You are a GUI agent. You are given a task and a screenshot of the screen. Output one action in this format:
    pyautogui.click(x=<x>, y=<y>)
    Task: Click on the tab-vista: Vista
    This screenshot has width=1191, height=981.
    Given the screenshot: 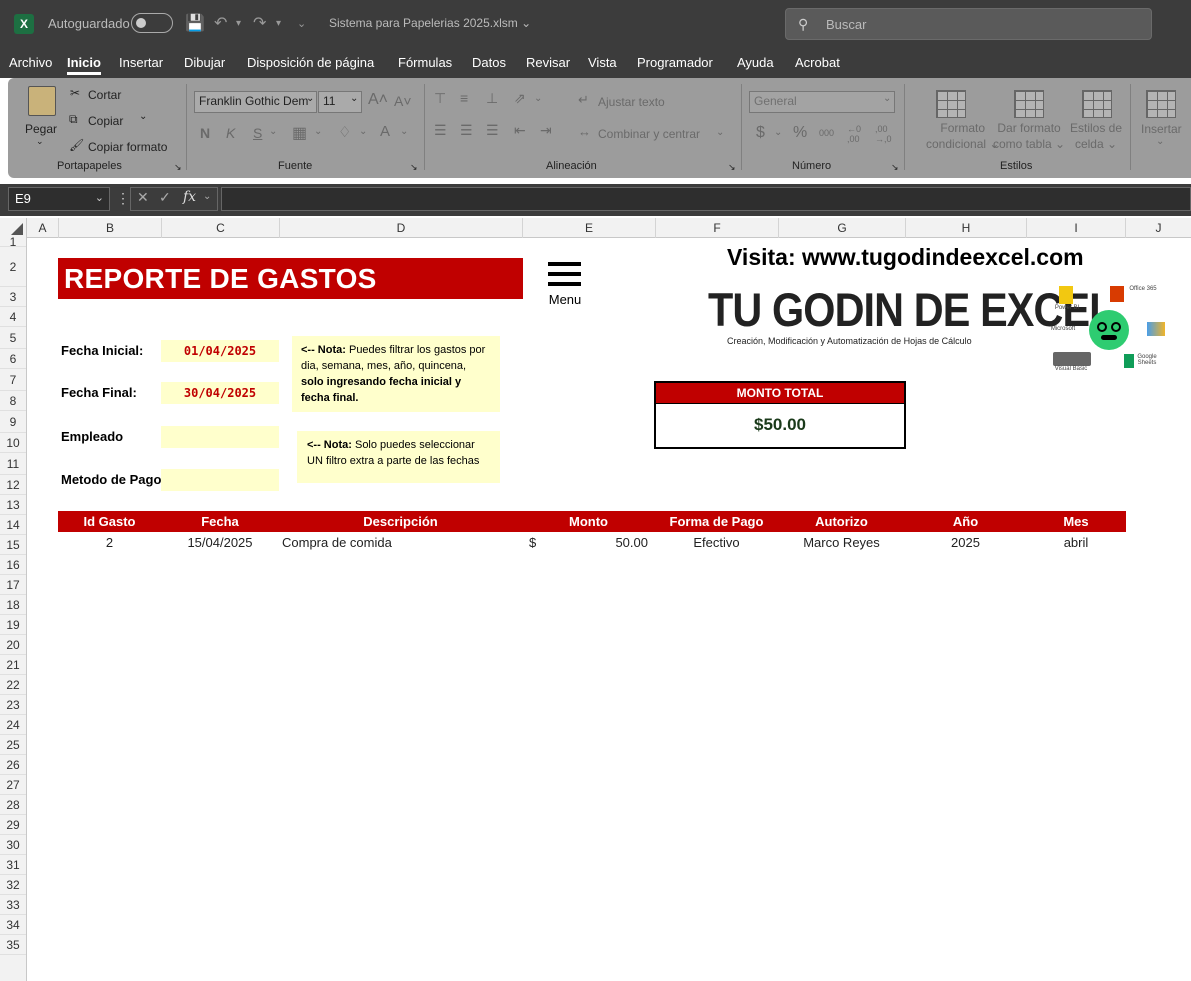 What is the action you would take?
    pyautogui.click(x=602, y=62)
    